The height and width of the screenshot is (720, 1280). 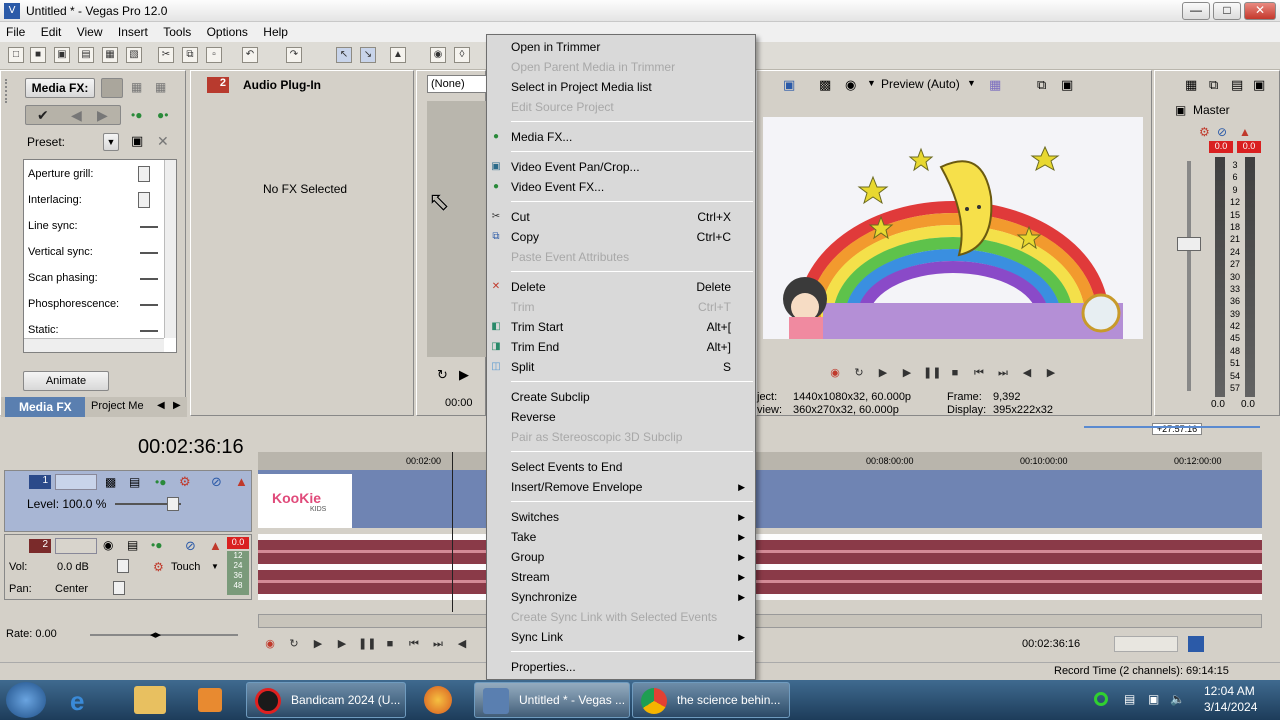 What do you see at coordinates (144, 200) in the screenshot?
I see `interlacing-slider` at bounding box center [144, 200].